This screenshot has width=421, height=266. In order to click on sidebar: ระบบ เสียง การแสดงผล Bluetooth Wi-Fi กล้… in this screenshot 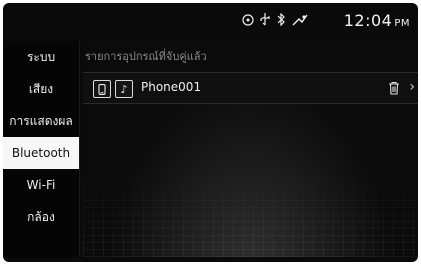, I will do `click(41, 149)`.